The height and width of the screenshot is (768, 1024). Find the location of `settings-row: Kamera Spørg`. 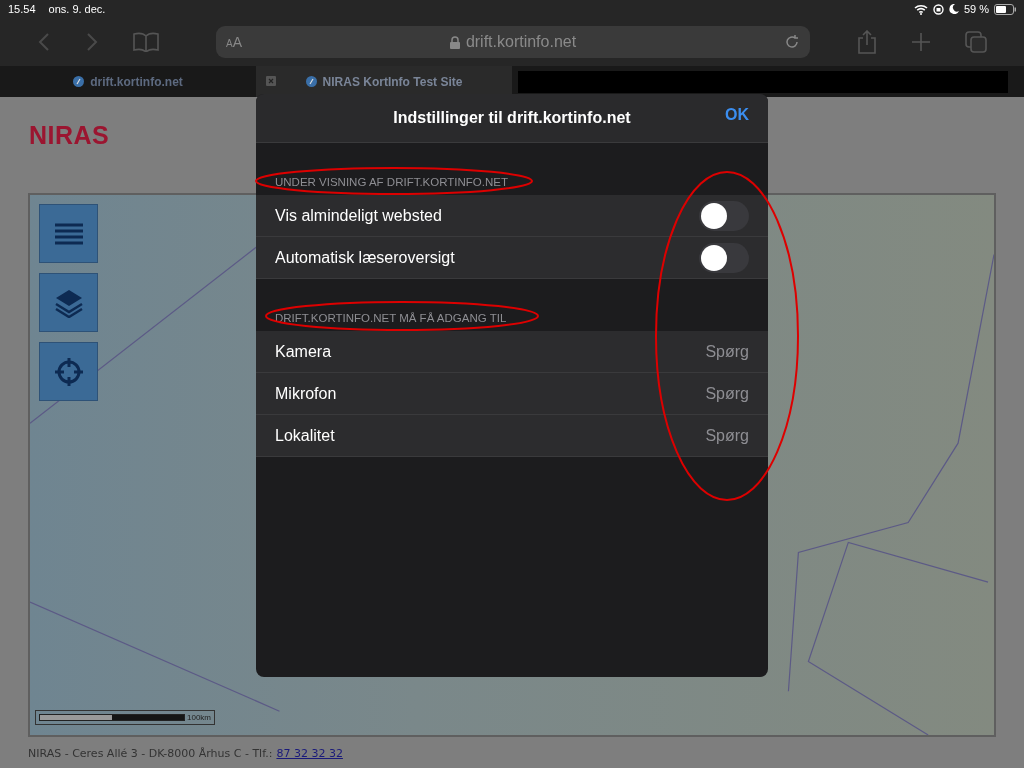

settings-row: Kamera Spørg is located at coordinates (512, 352).